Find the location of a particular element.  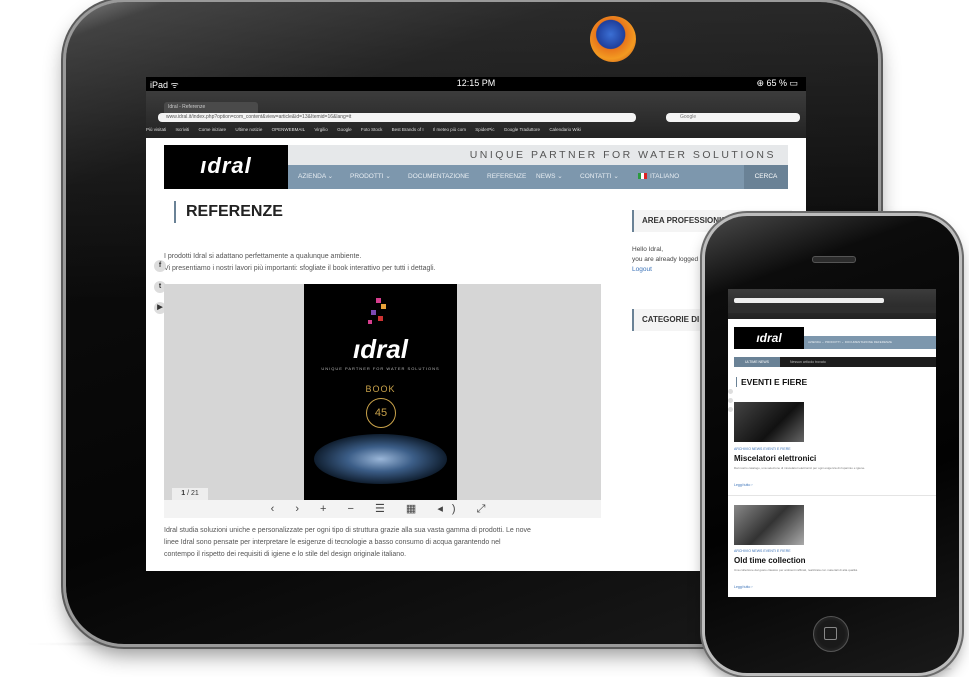

bookmark-item: Best Brands of I is located at coordinates (408, 129).